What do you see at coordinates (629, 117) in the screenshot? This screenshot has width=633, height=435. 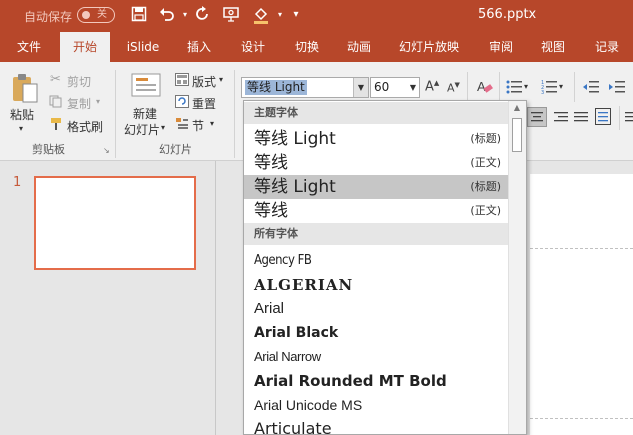 I see `columns-icon` at bounding box center [629, 117].